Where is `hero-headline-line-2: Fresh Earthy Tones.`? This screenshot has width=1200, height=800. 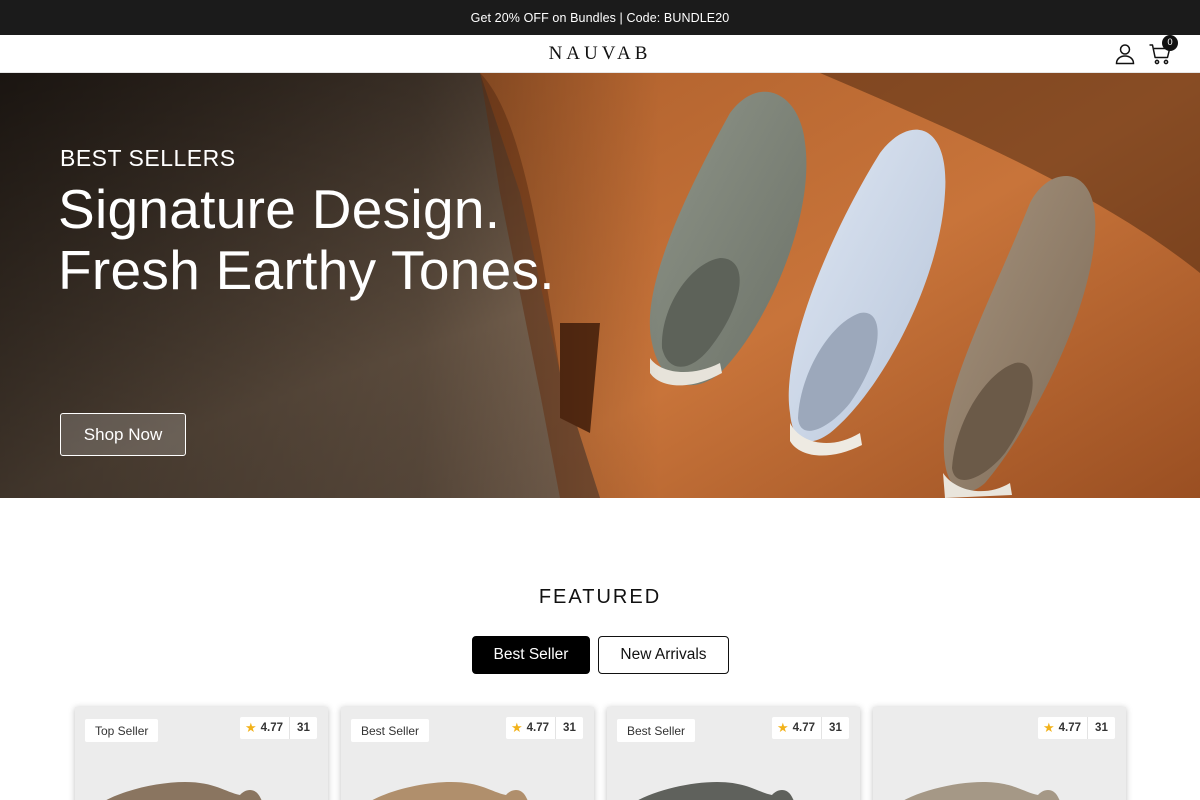
hero-headline-line-2: Fresh Earthy Tones. is located at coordinates (306, 270).